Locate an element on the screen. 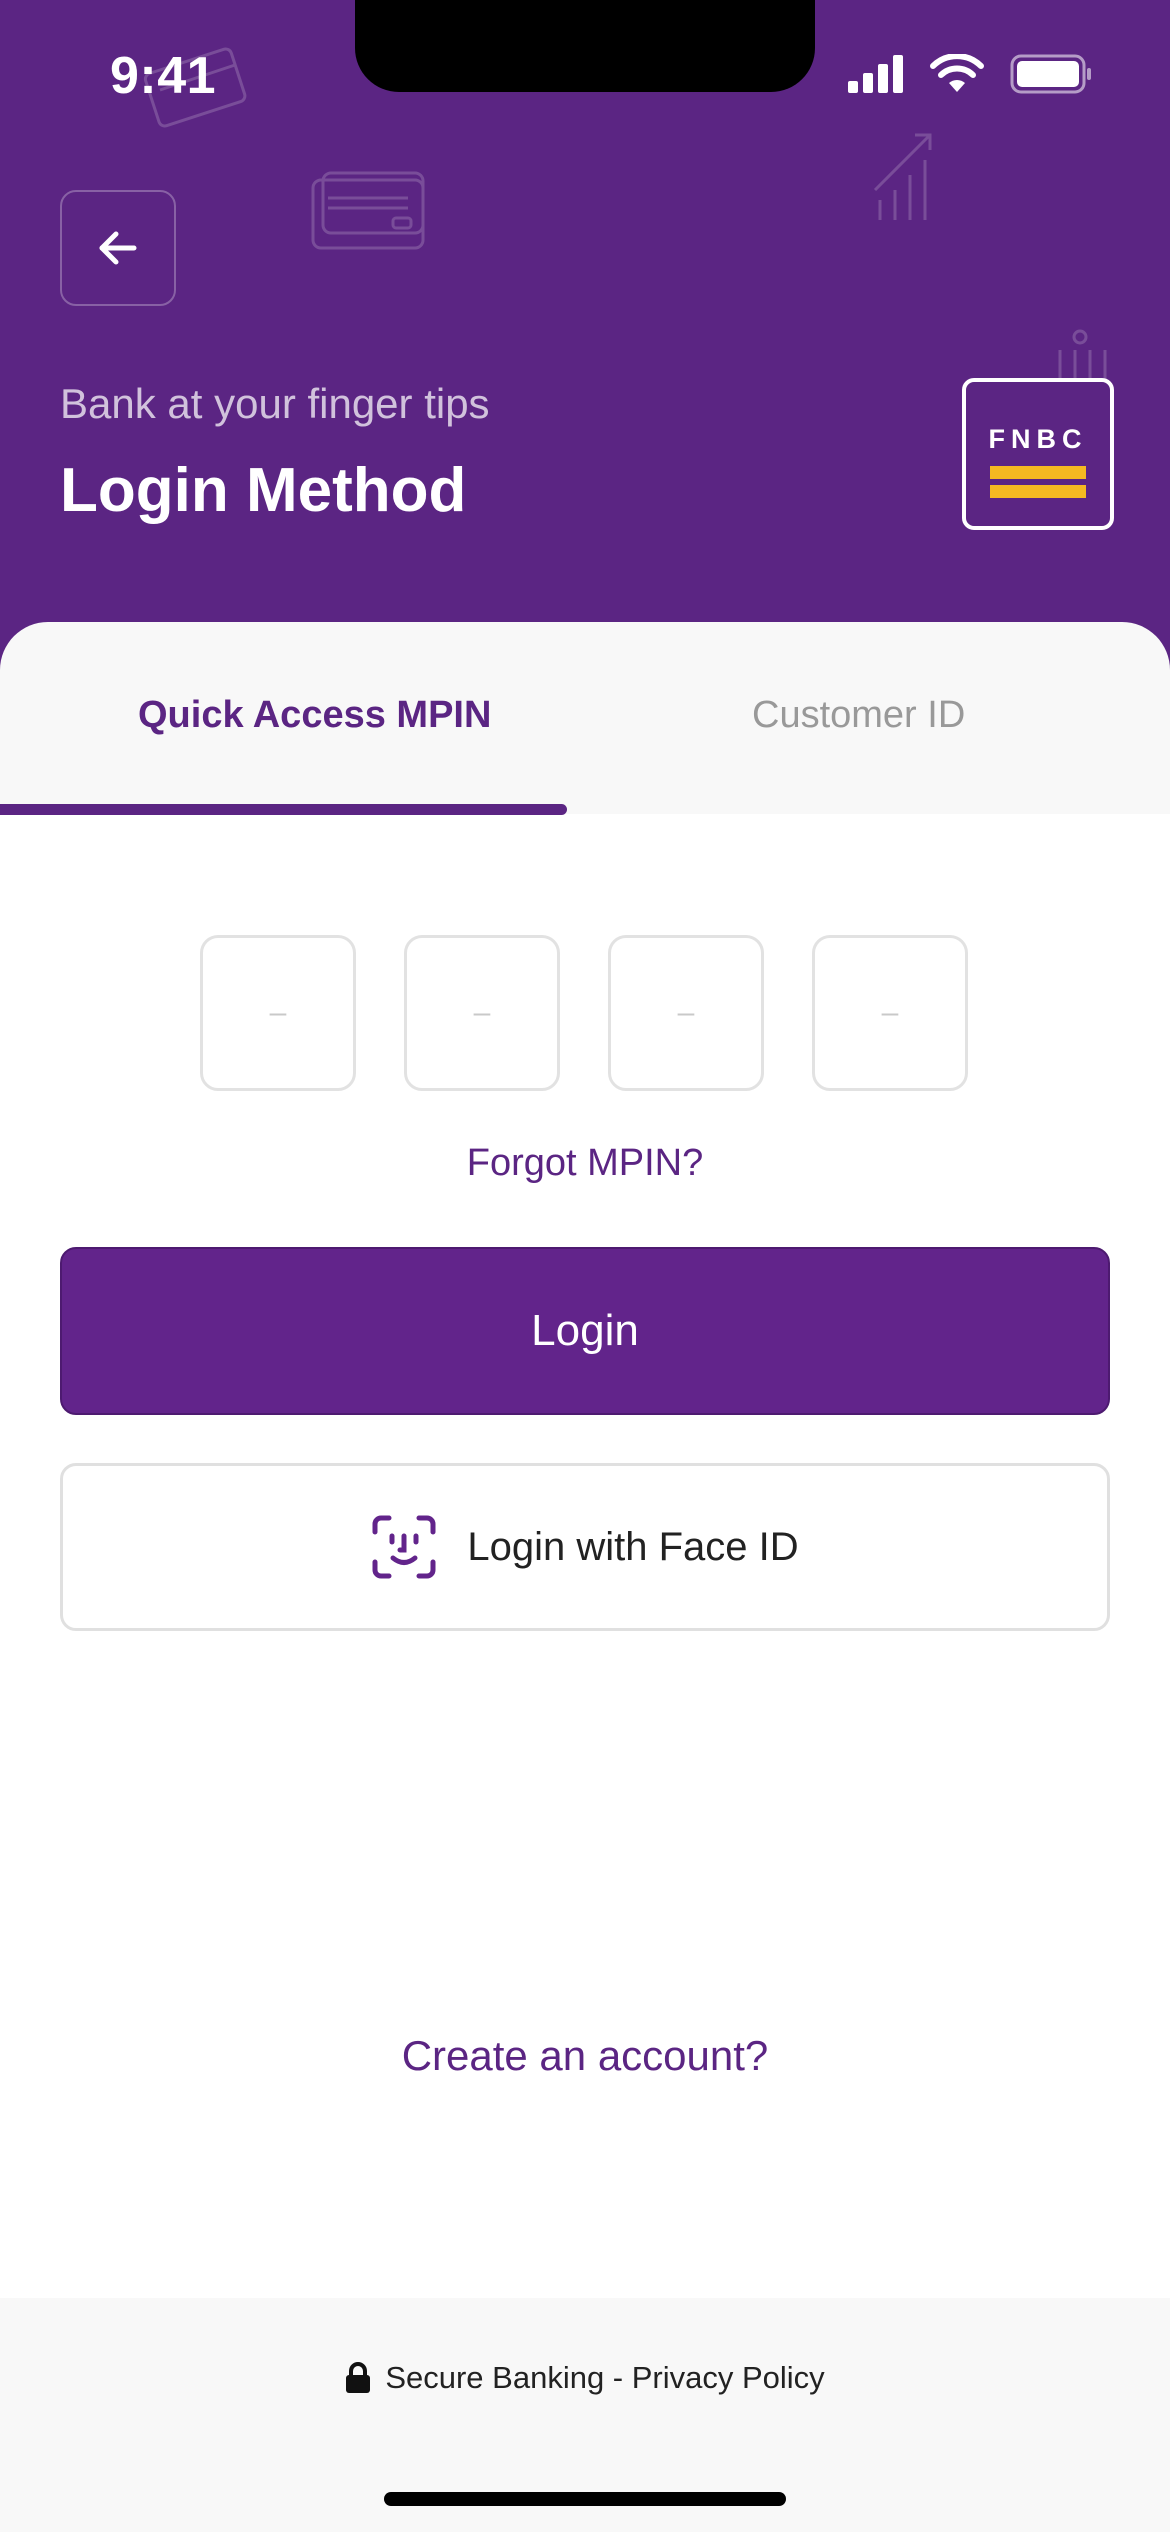 The height and width of the screenshot is (2532, 1170). mpin-digit-3: – is located at coordinates (686, 1013).